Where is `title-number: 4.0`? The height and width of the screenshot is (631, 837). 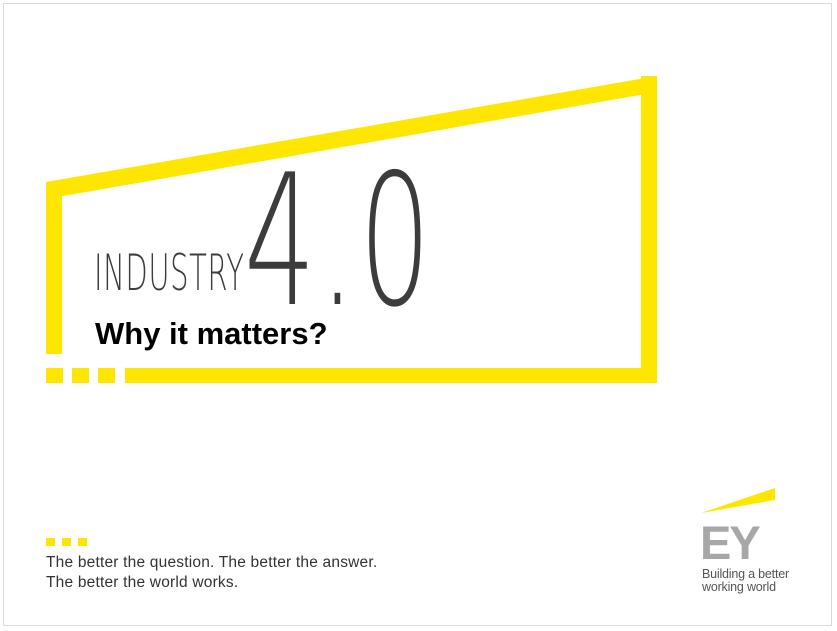
title-number: 4.0 is located at coordinates (339, 241).